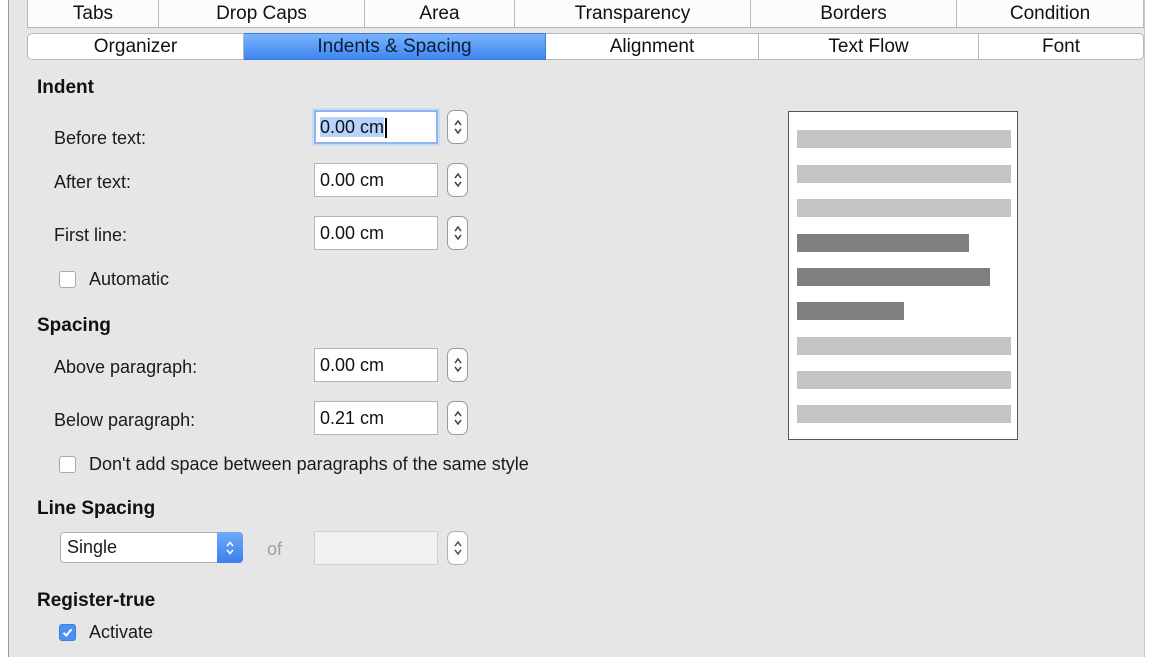  Describe the element at coordinates (376, 233) in the screenshot. I see `first-line-field: 0.00 cm` at that location.